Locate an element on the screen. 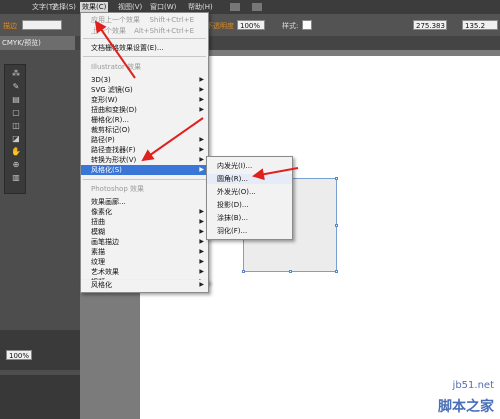 The image size is (500, 419). style-swatch is located at coordinates (307, 25).